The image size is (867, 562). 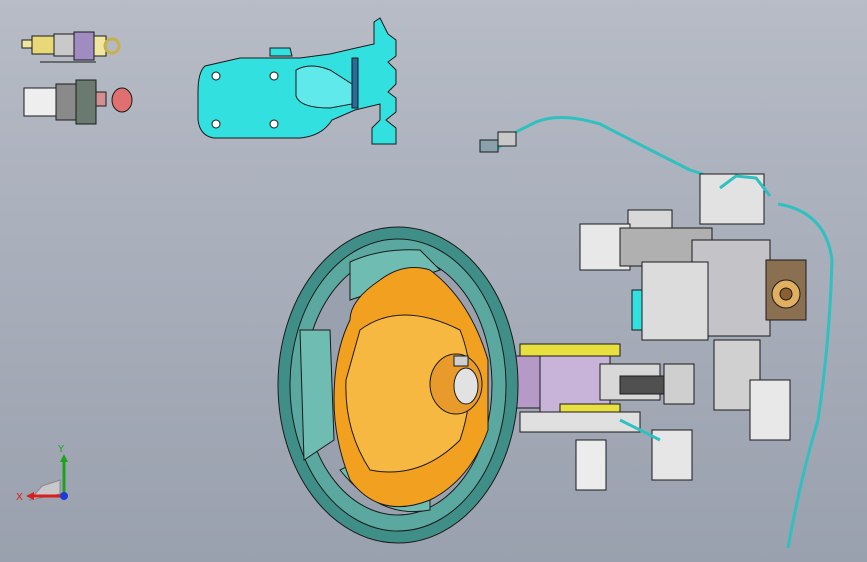 I want to click on axis-triad: X Y, so click(x=42, y=473).